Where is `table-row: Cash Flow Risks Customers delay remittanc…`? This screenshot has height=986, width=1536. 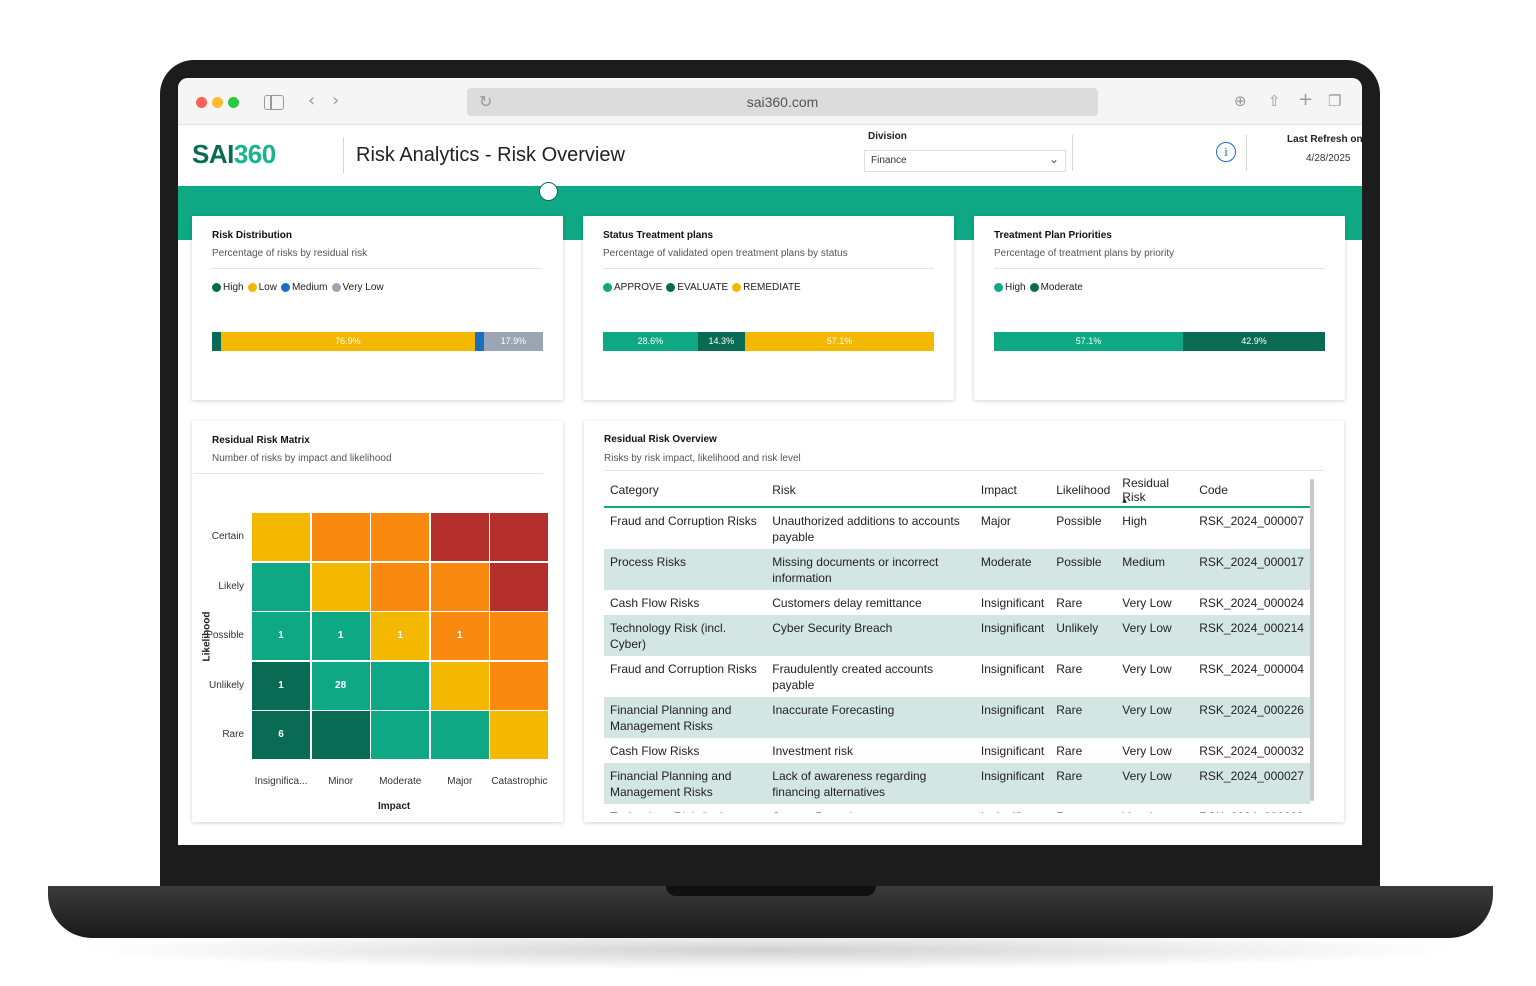
table-row: Cash Flow Risks Customers delay remittanc… is located at coordinates (957, 602).